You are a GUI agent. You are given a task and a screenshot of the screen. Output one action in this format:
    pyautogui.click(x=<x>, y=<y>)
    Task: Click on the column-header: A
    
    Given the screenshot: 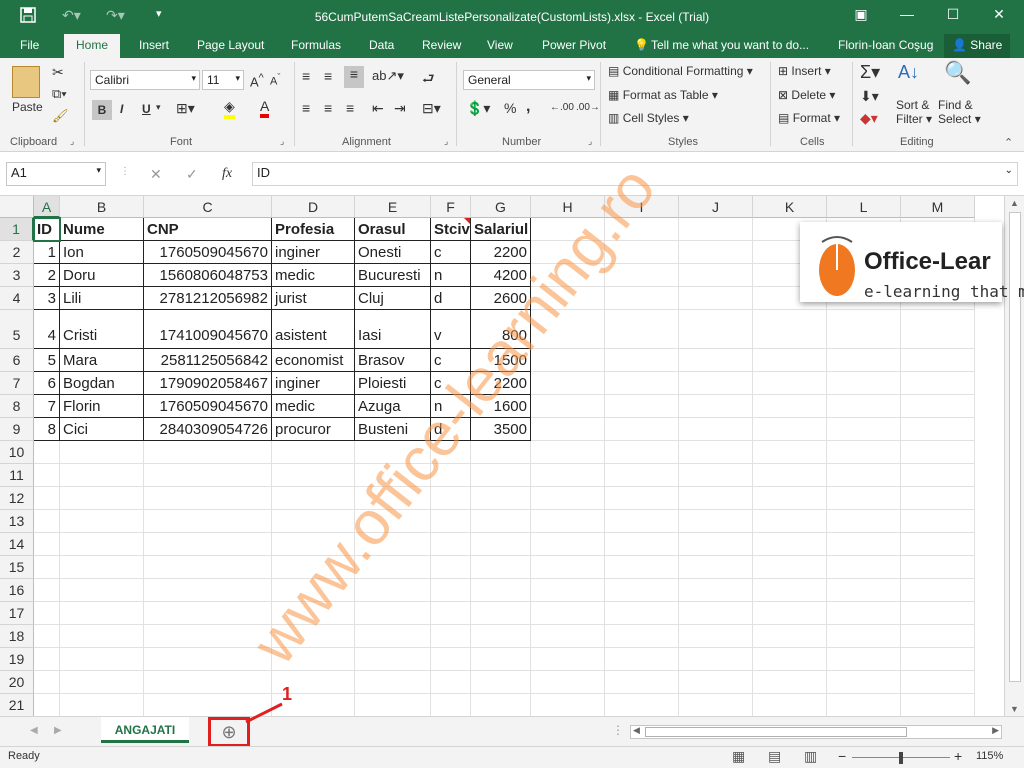 What is the action you would take?
    pyautogui.click(x=47, y=207)
    